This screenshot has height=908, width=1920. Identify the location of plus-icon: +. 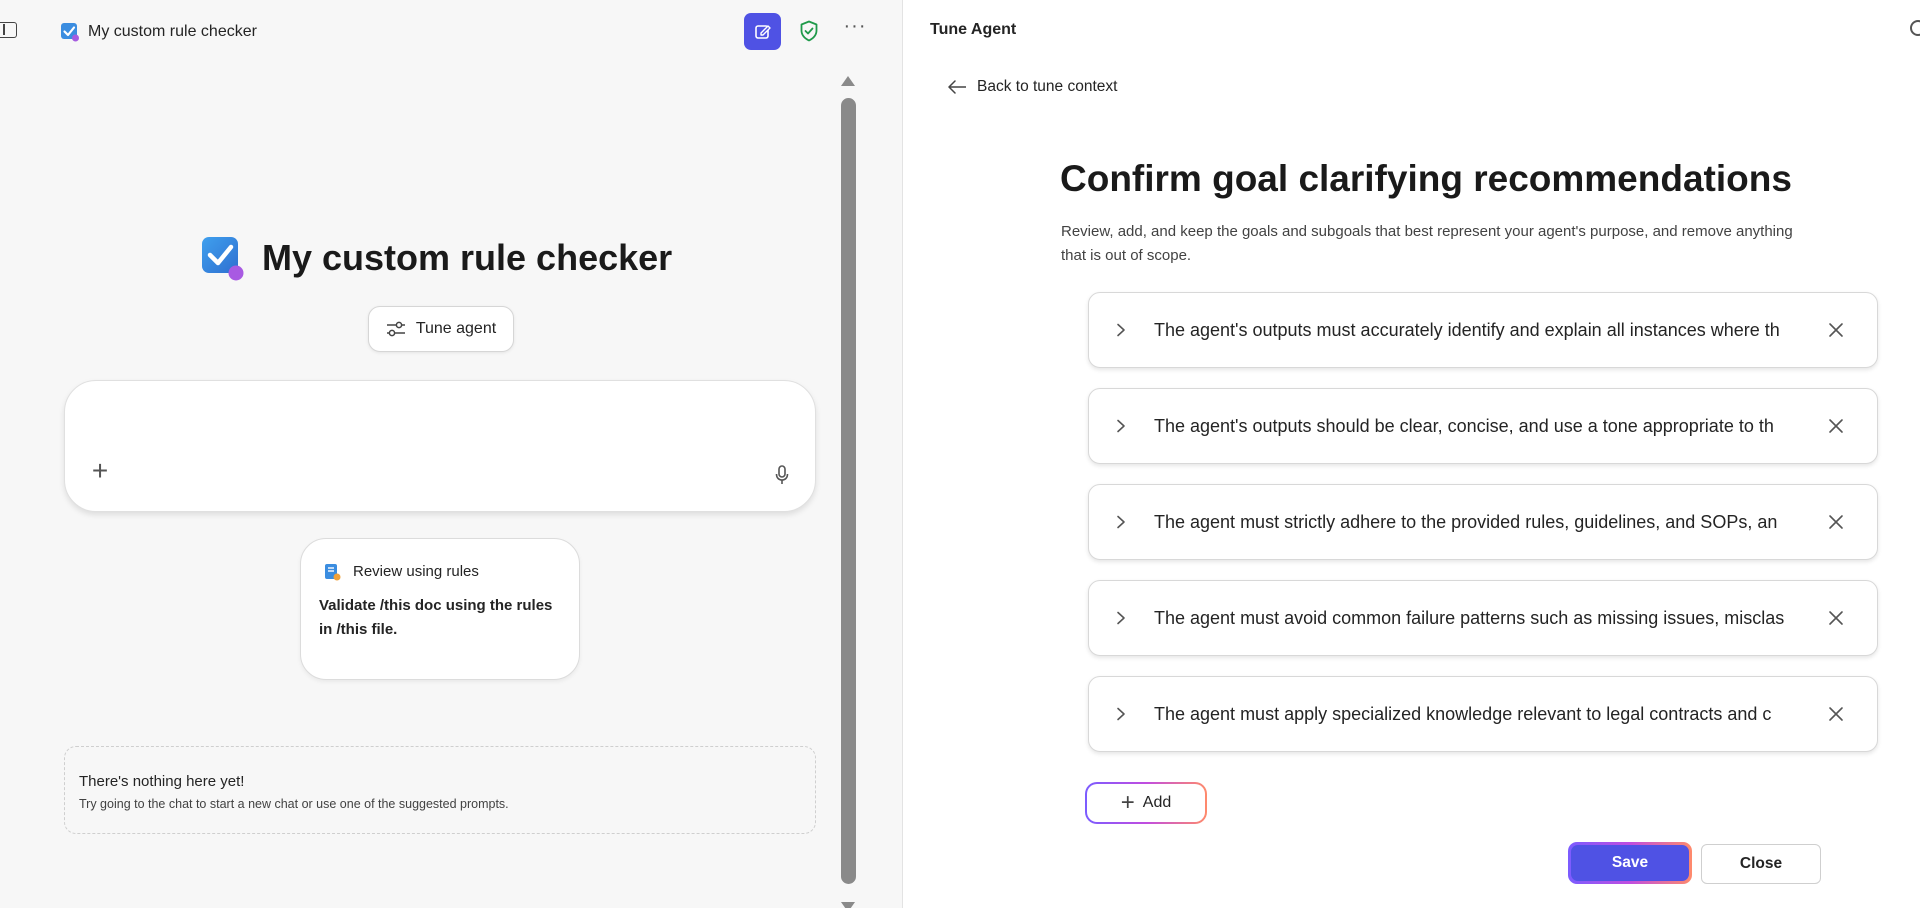
(1127, 802).